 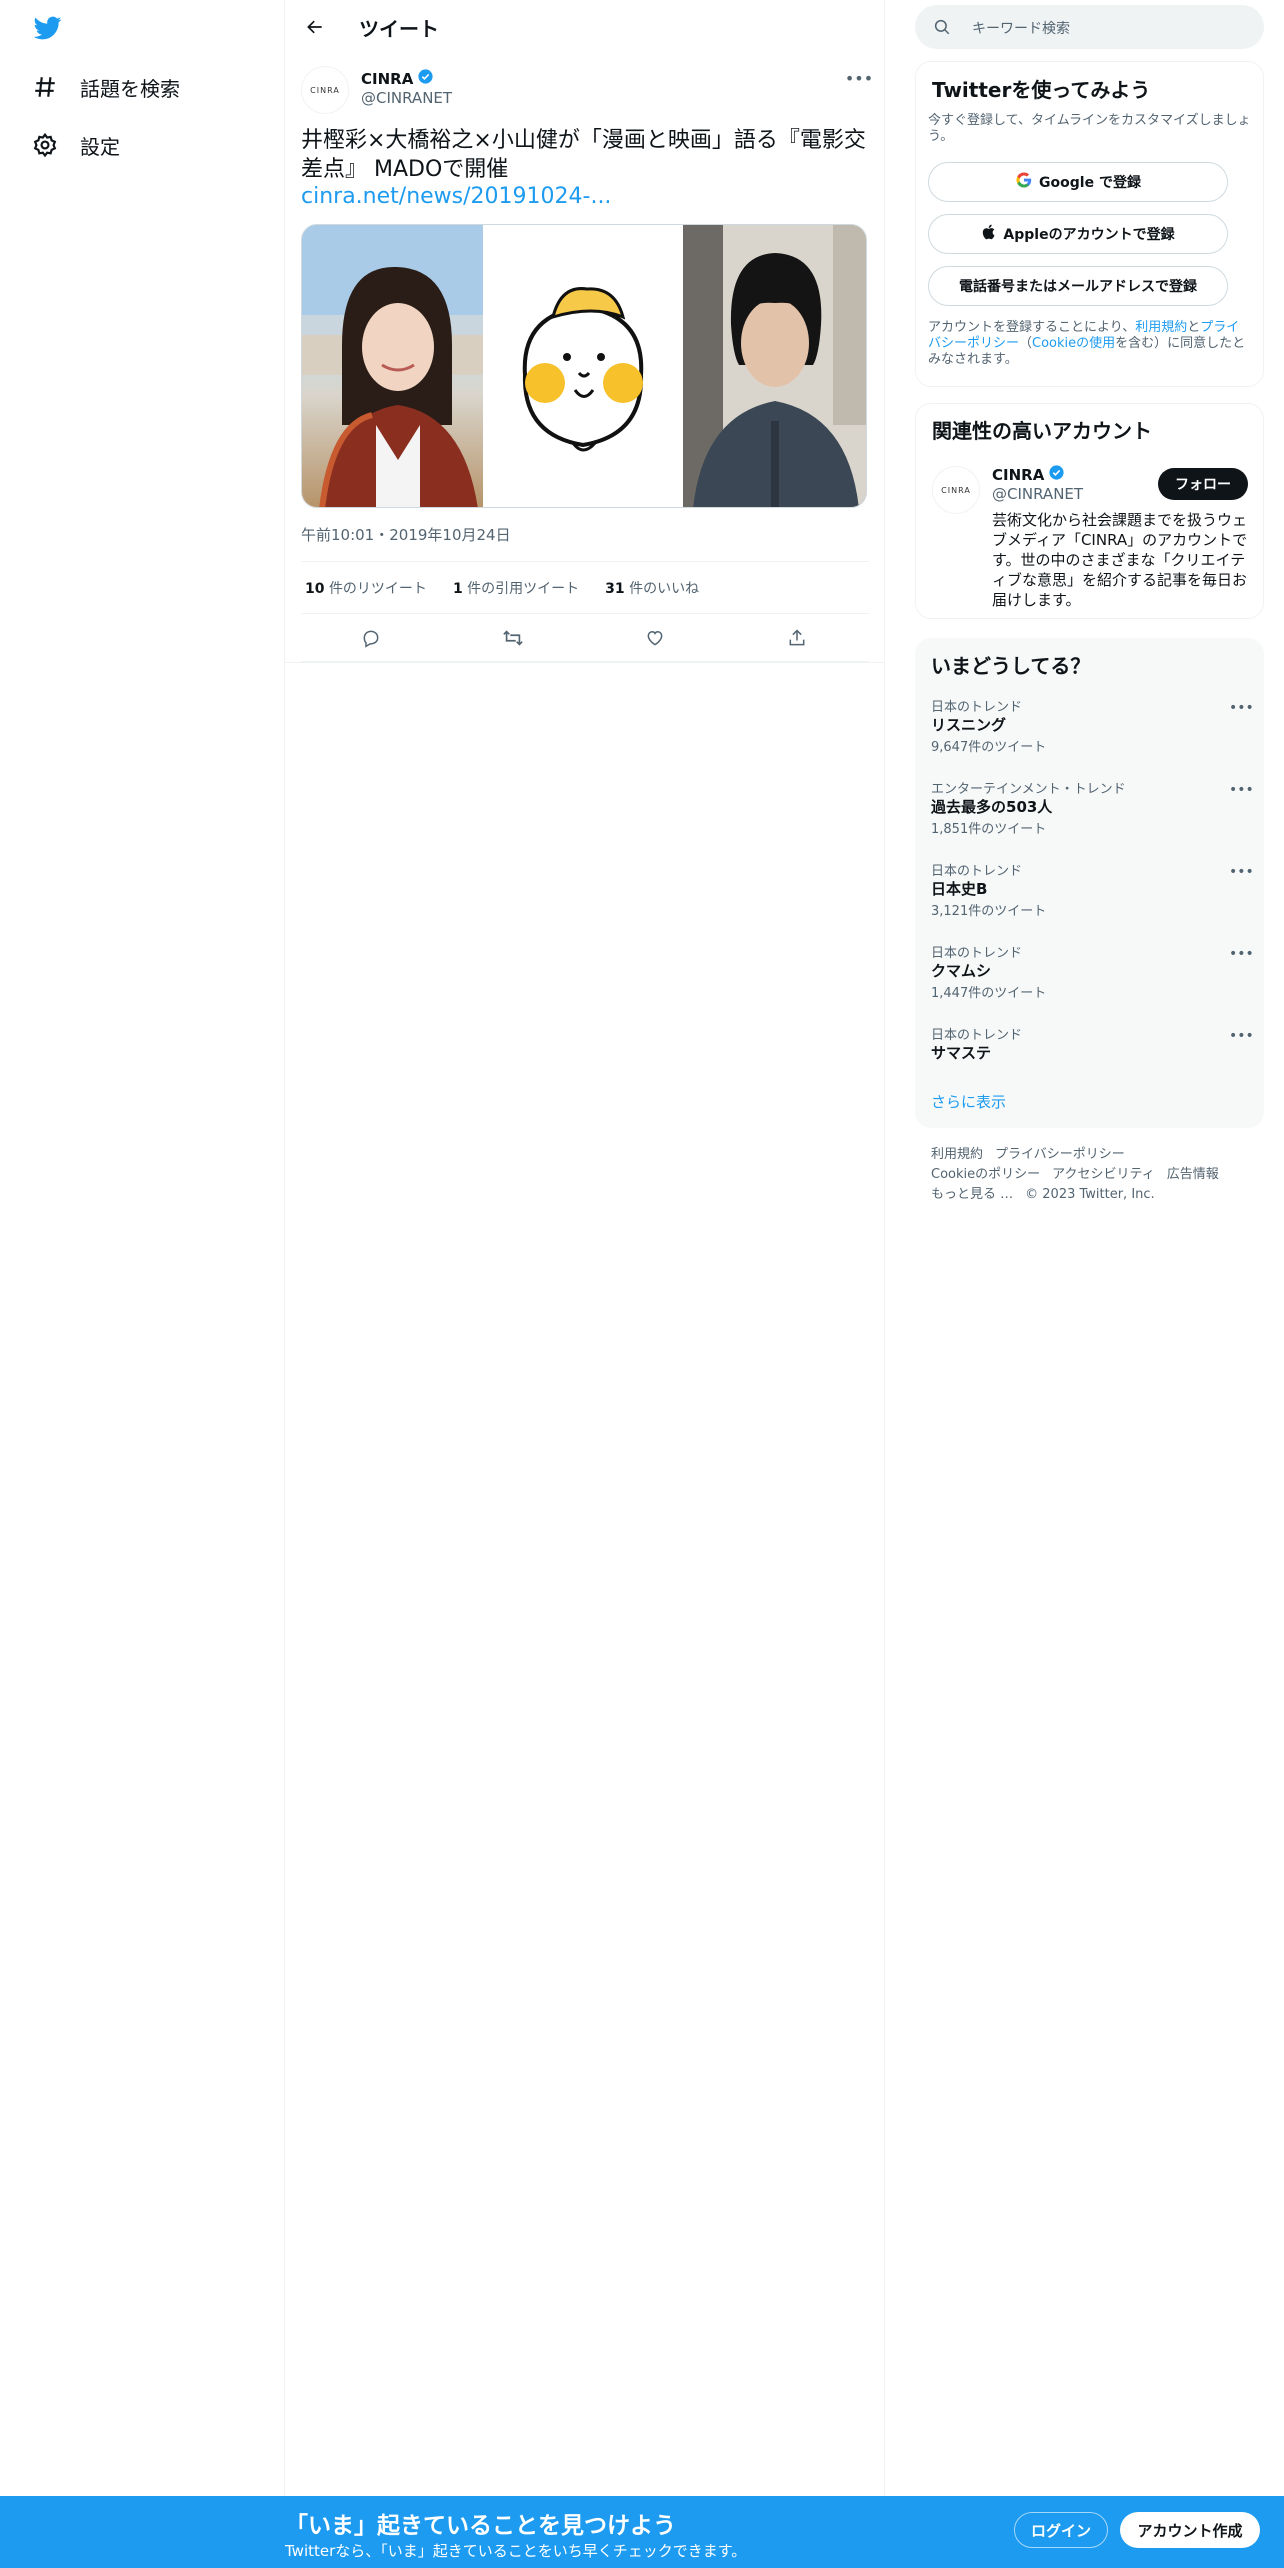 What do you see at coordinates (480, 2526) in the screenshot?
I see `banner-title: 「いま」起きていることを見つけよう` at bounding box center [480, 2526].